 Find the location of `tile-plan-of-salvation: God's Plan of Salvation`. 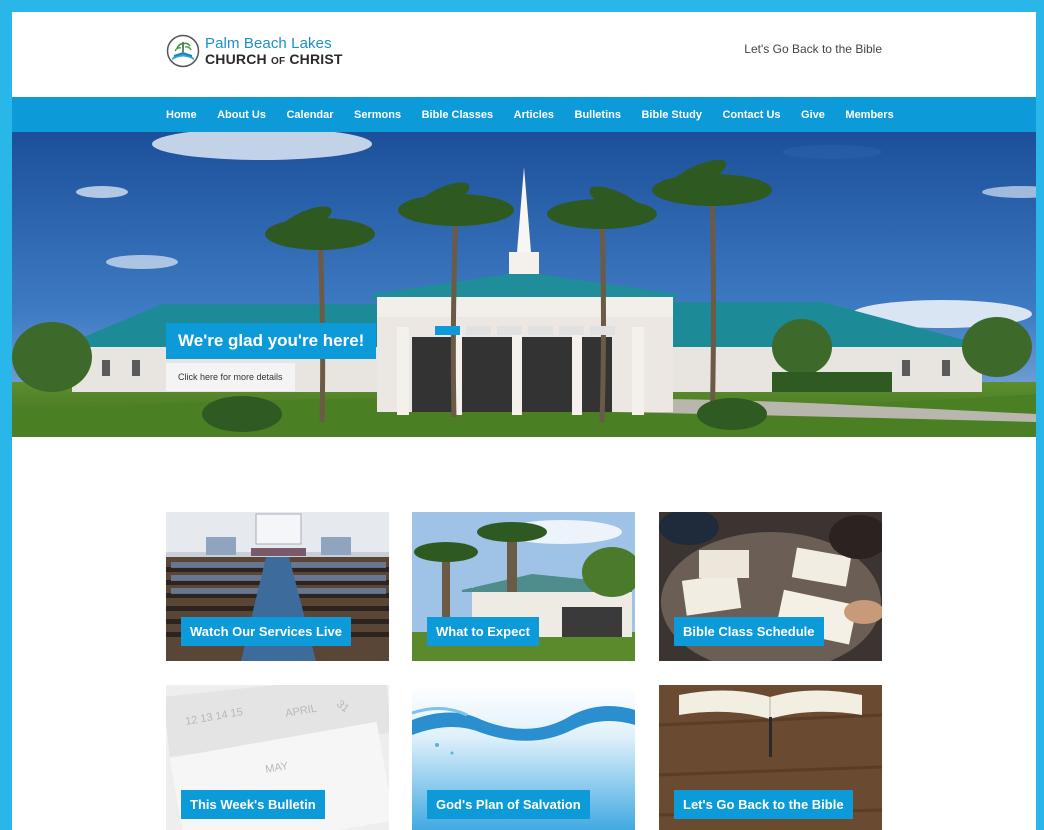

tile-plan-of-salvation: God's Plan of Salvation is located at coordinates (523, 757).